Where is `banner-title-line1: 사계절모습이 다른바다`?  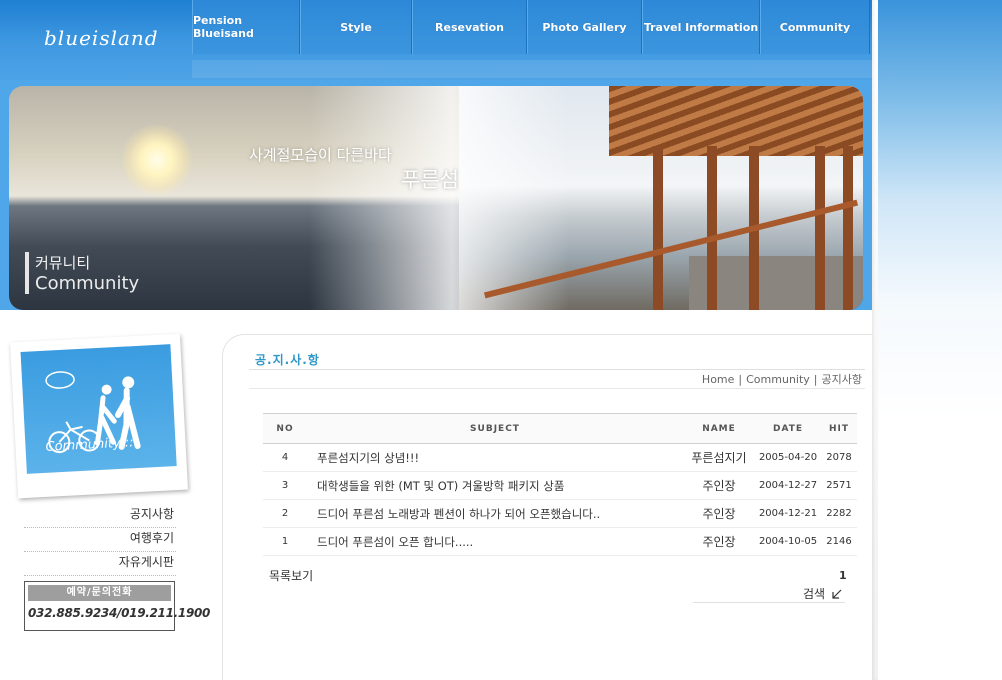 banner-title-line1: 사계절모습이 다른바다 is located at coordinates (320, 155).